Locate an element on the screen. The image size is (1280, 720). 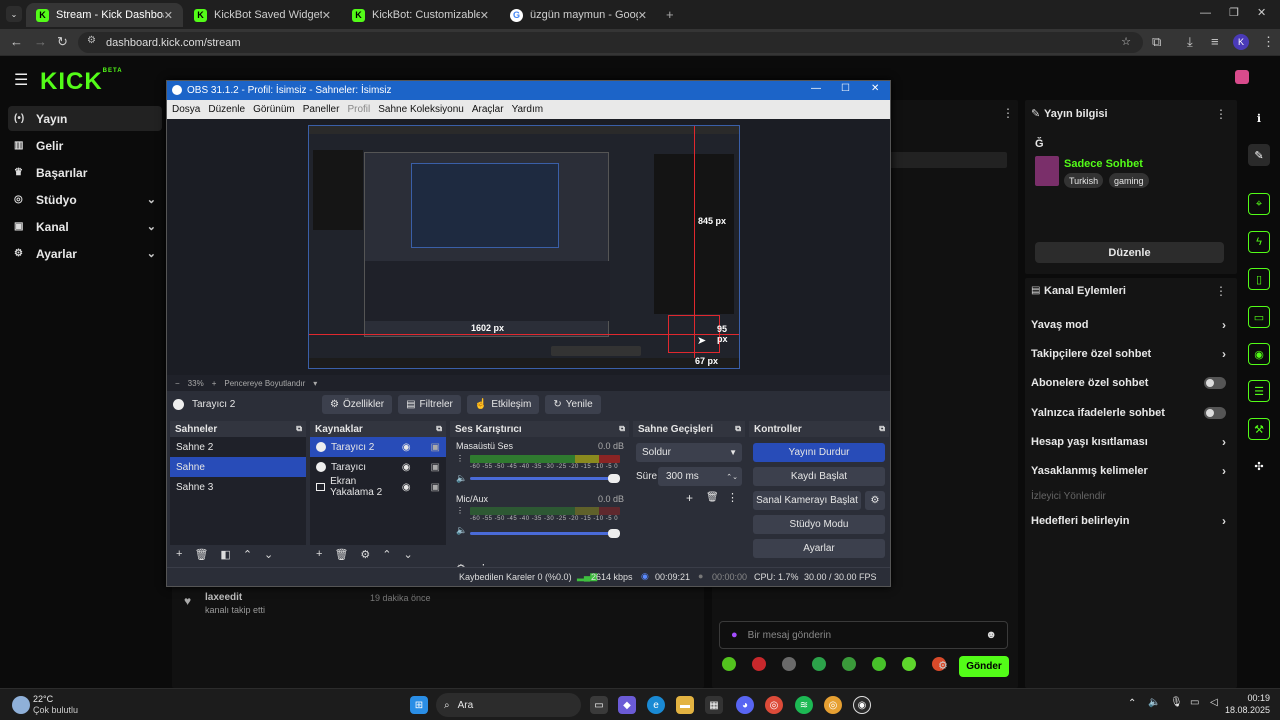
browser-tab-google-search: G üzgün maymun - Google'da Ar ✕ is located at coordinates (578, 15).